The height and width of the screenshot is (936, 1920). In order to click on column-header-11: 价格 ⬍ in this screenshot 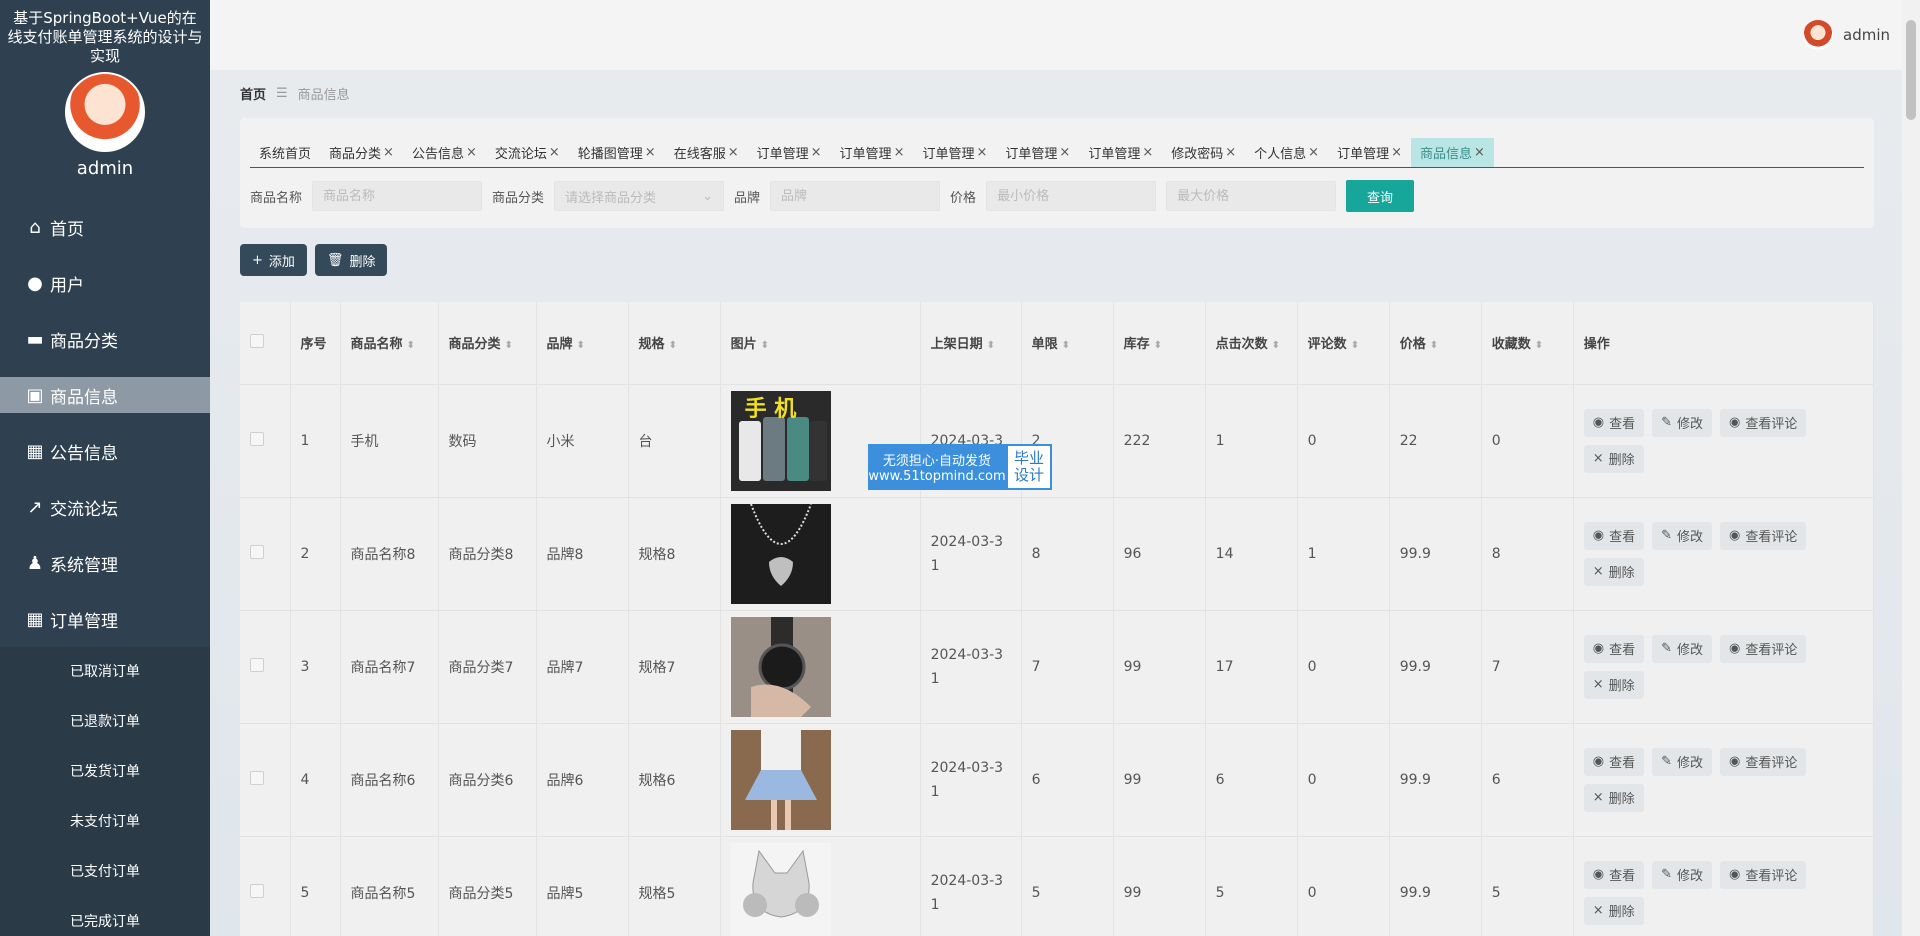, I will do `click(1435, 343)`.